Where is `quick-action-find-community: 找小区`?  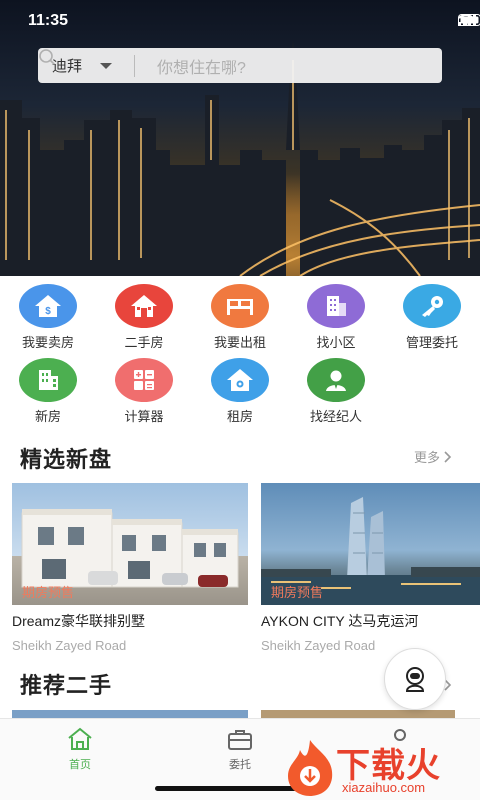 quick-action-find-community: 找小区 is located at coordinates (336, 317).